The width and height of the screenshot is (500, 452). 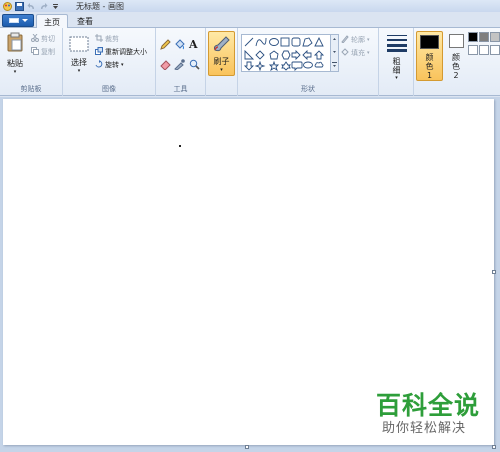 I want to click on color2-swatch, so click(x=456, y=41).